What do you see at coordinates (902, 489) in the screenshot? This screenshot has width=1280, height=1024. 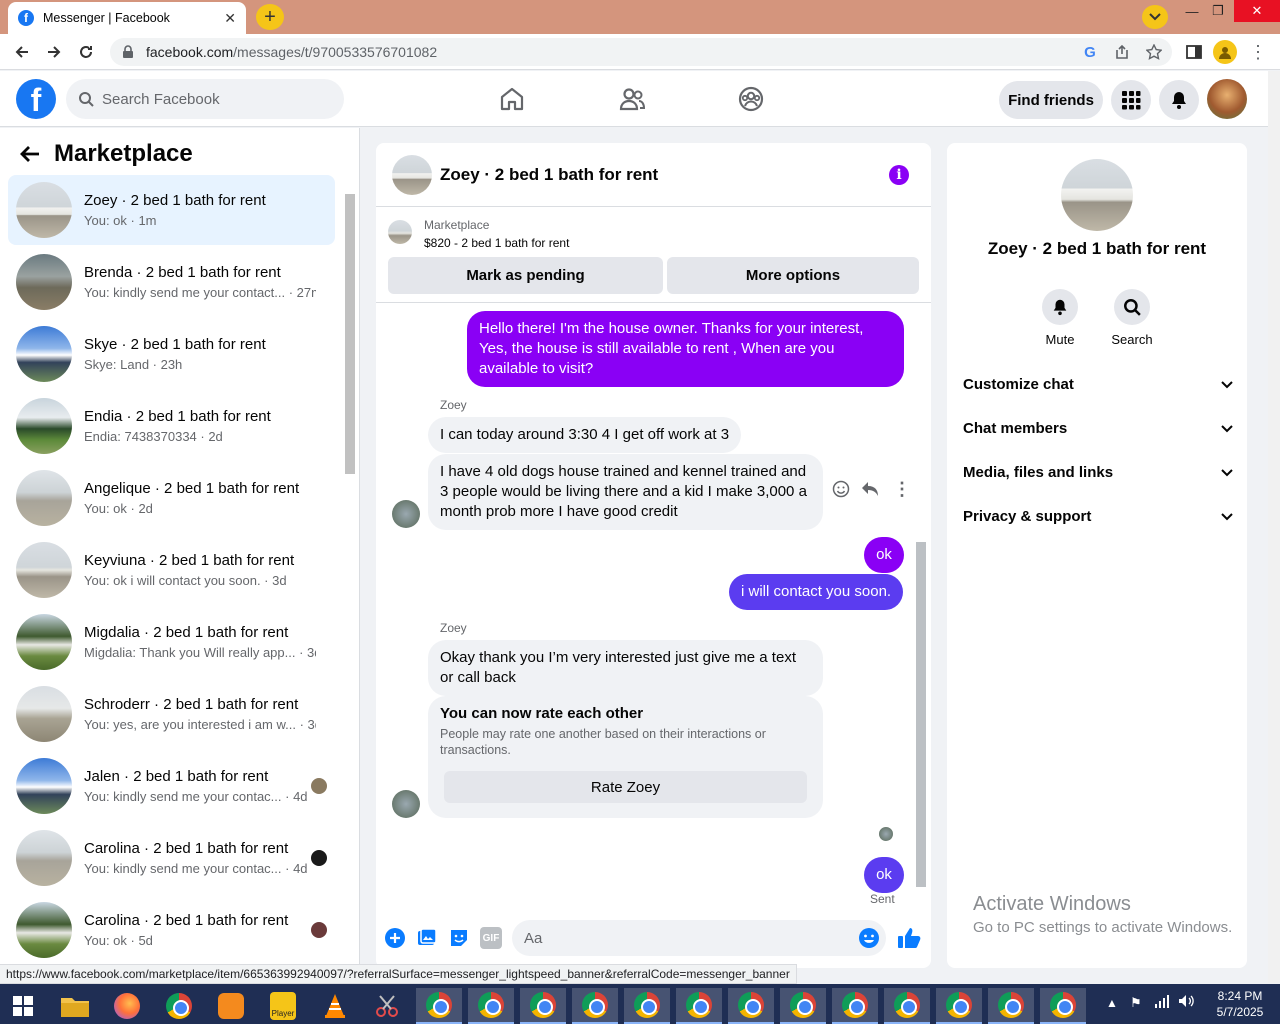 I see `more-icon: ⋮` at bounding box center [902, 489].